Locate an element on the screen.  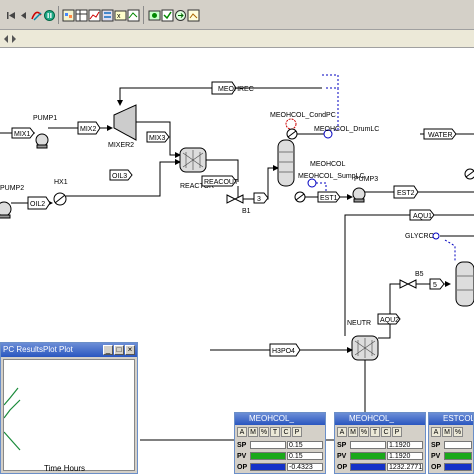
stream-label: OIL2 is located at coordinates (37, 204).